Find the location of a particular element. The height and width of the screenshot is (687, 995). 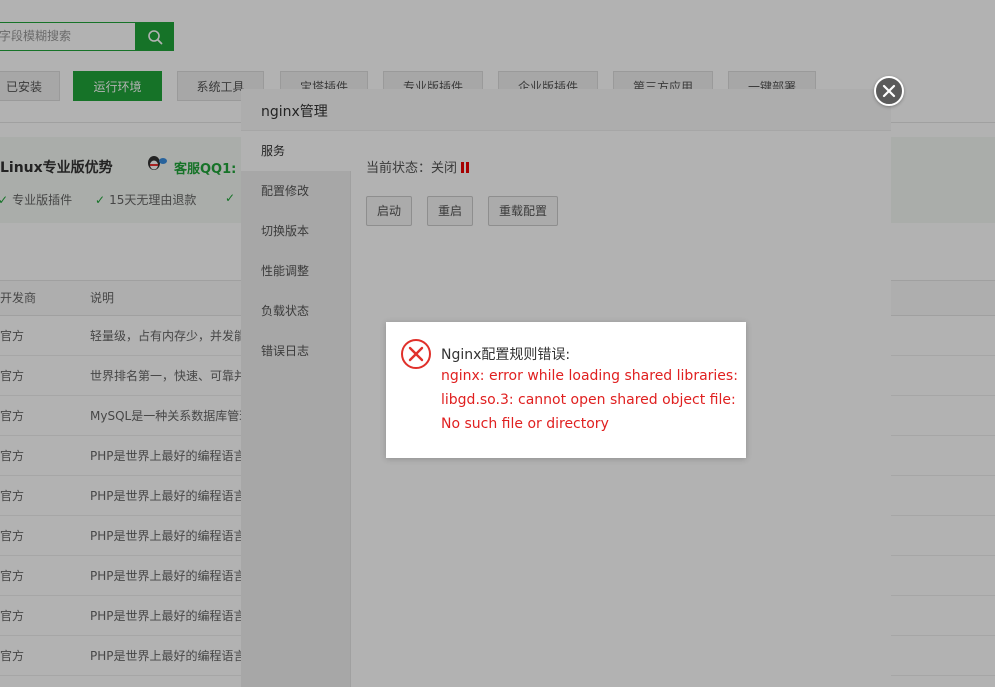

dialog-close-button is located at coordinates (889, 91).